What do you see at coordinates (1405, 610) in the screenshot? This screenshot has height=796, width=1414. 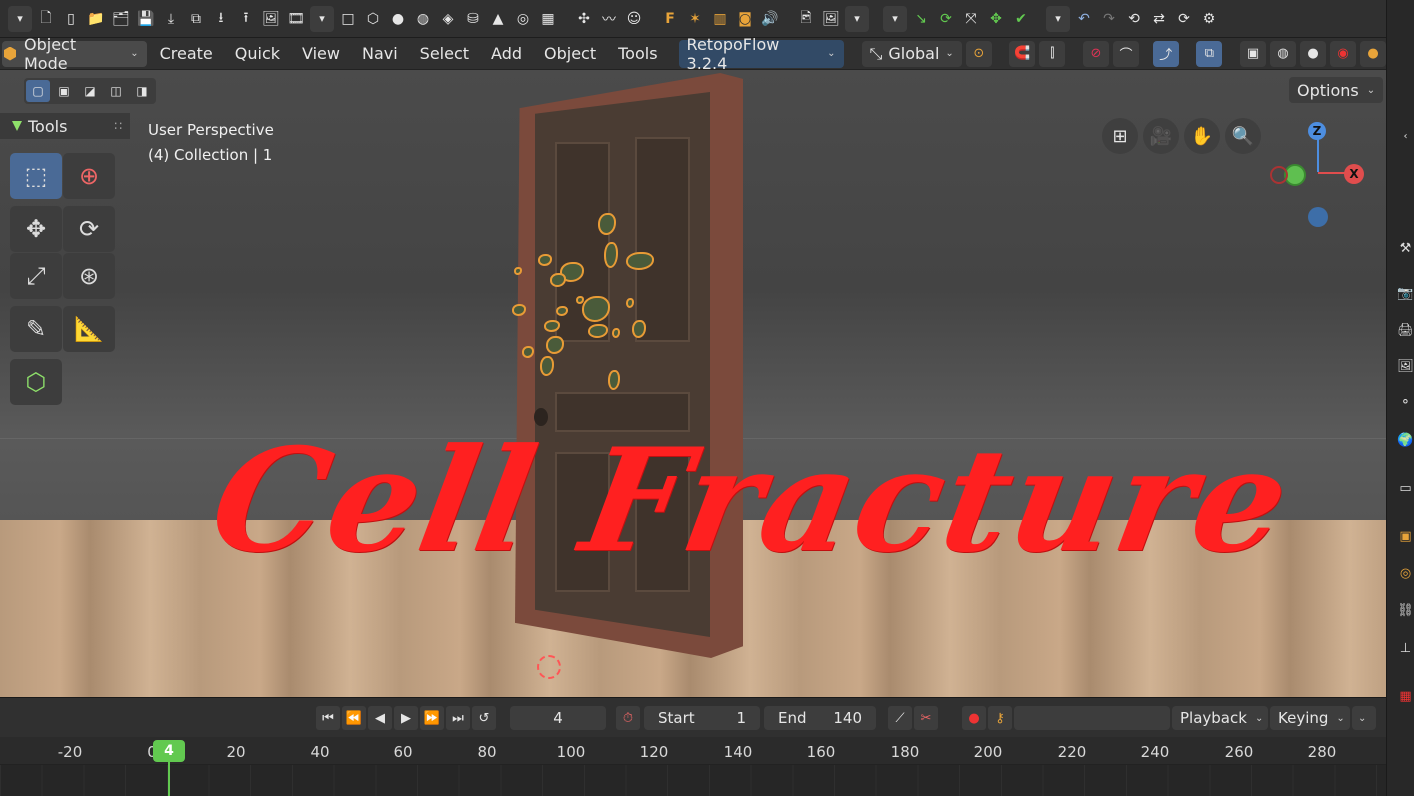 I see `constraint-properties-icon: ⛓` at bounding box center [1405, 610].